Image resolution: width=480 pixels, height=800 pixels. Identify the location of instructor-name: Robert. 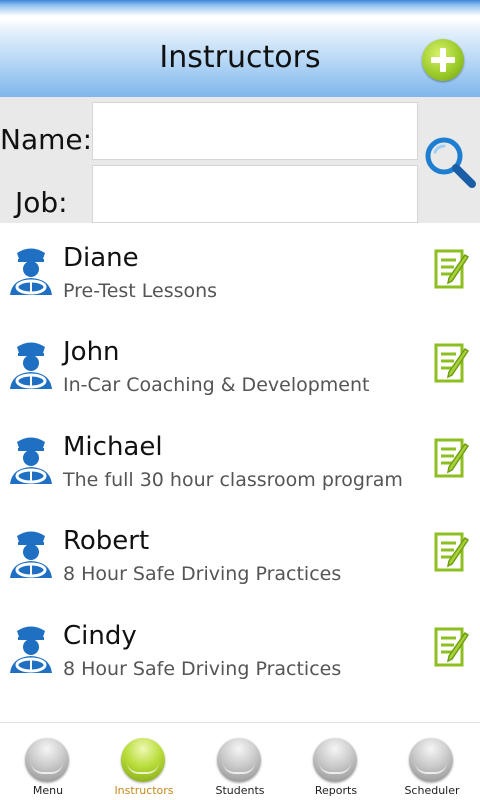
(106, 541).